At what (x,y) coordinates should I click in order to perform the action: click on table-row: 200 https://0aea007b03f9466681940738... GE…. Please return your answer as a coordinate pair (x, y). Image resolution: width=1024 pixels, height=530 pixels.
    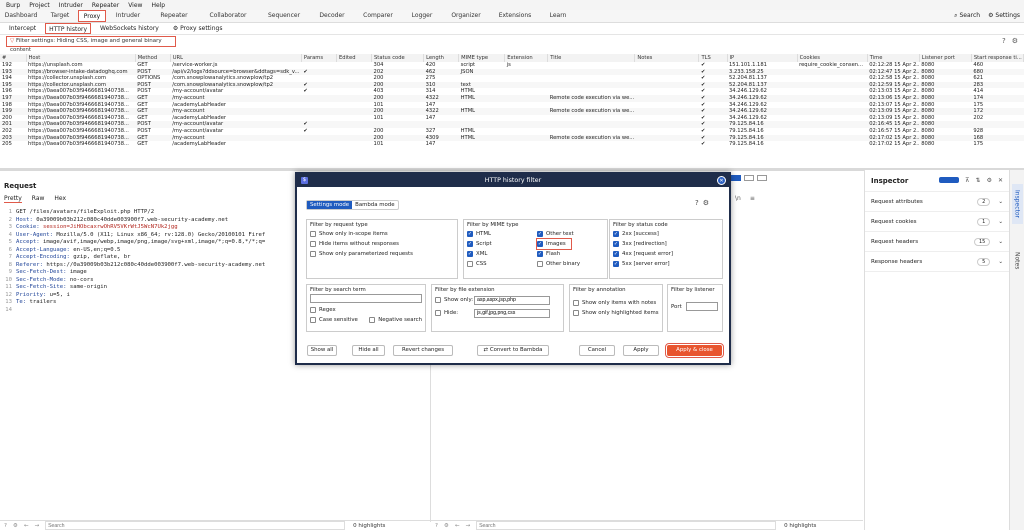
    Looking at the image, I should click on (512, 118).